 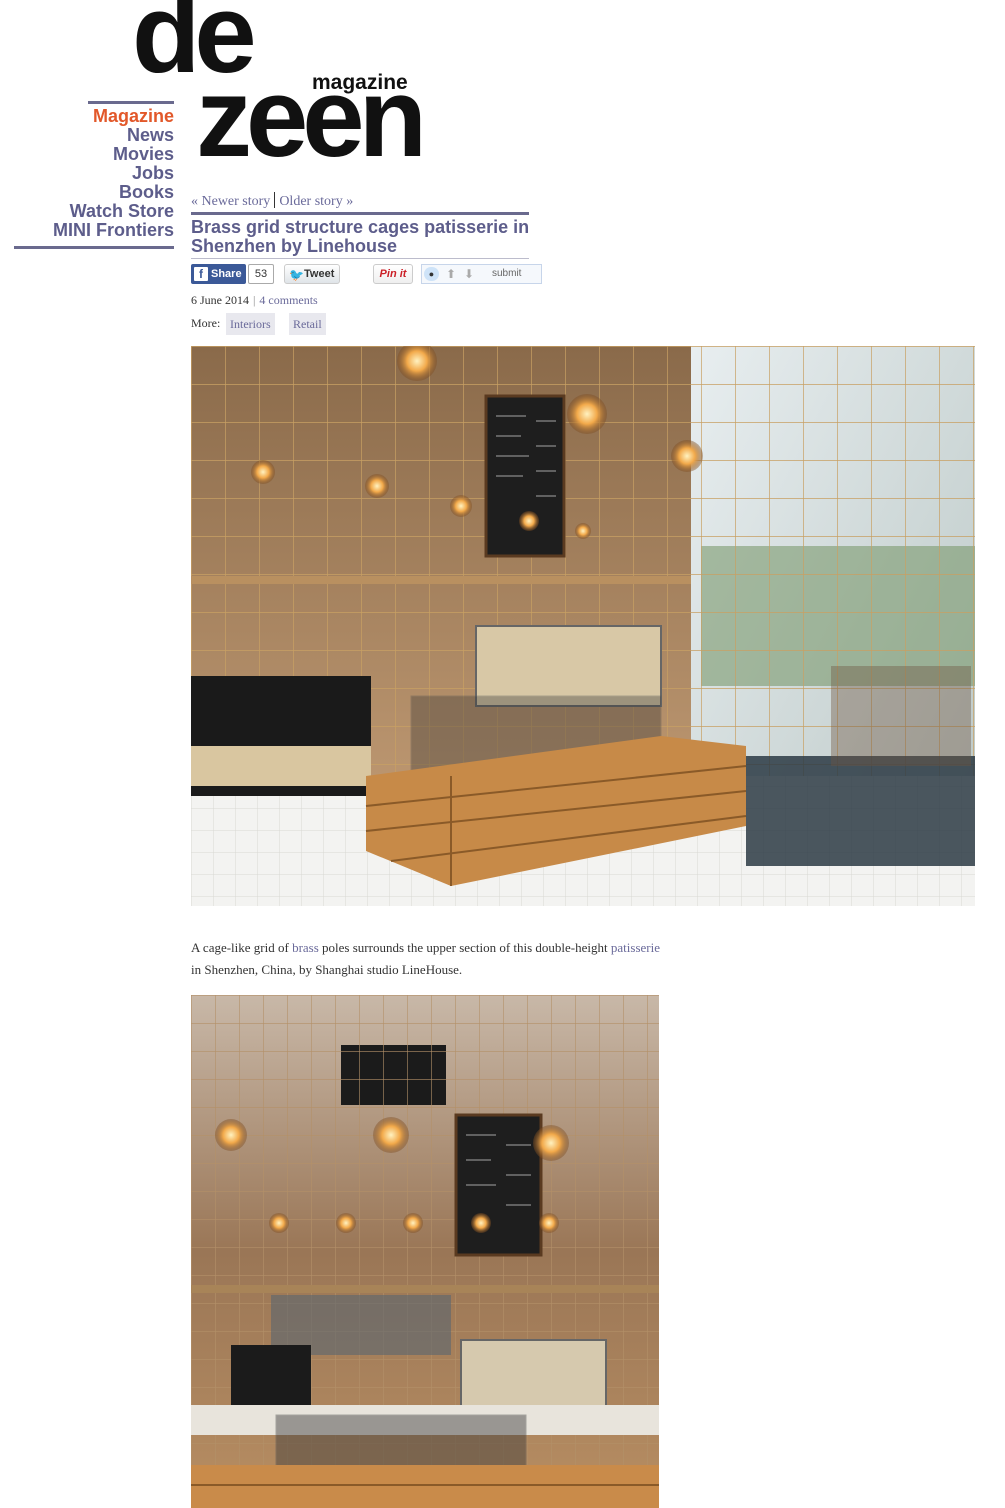 I want to click on nav-item-books: Books, so click(x=113, y=192).